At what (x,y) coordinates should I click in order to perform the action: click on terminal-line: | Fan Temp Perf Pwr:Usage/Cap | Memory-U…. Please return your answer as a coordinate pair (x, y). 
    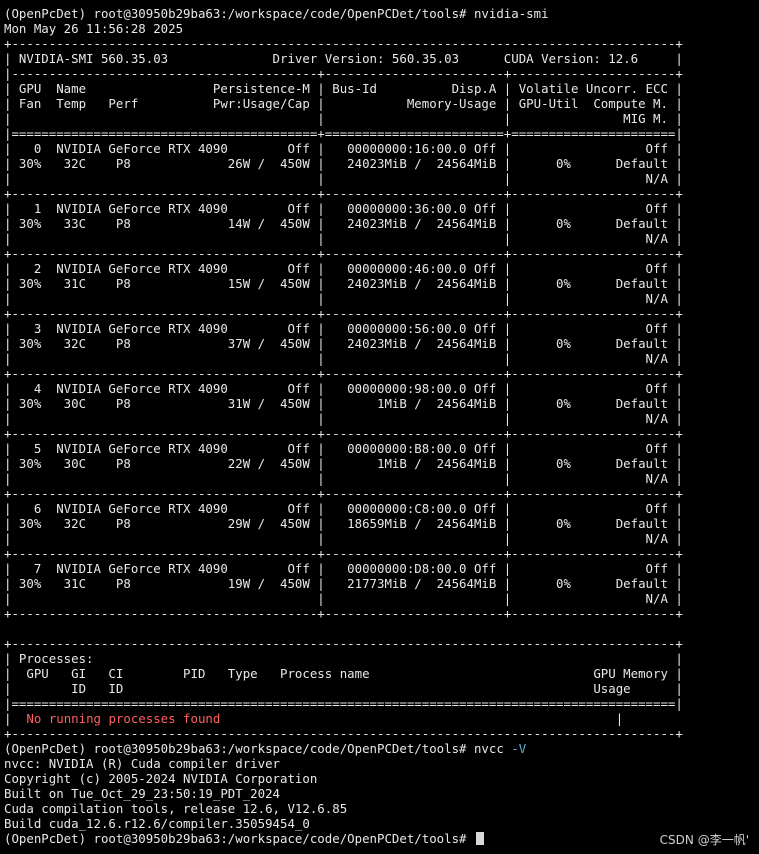
    Looking at the image, I should click on (380, 103).